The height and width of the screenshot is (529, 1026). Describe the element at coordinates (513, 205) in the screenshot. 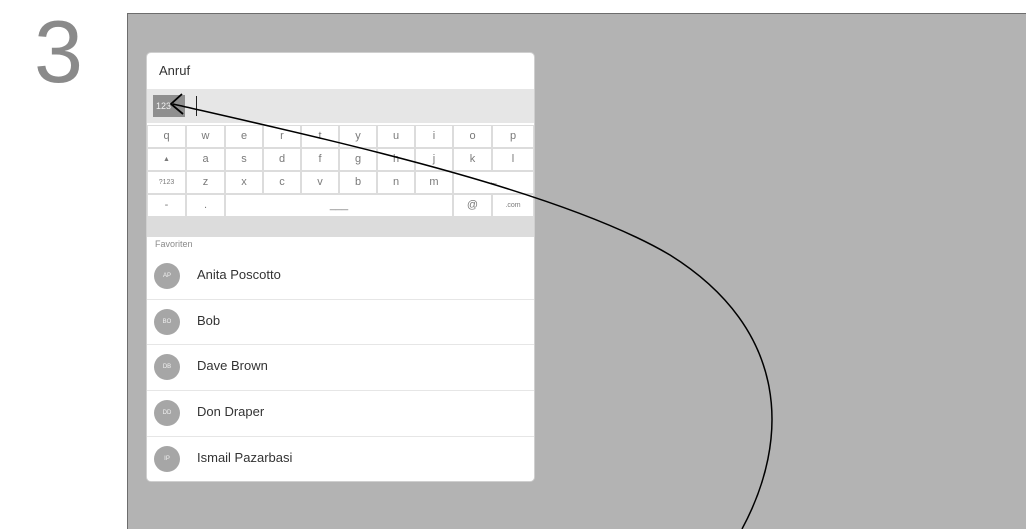

I see `dotcom-key: .com` at that location.